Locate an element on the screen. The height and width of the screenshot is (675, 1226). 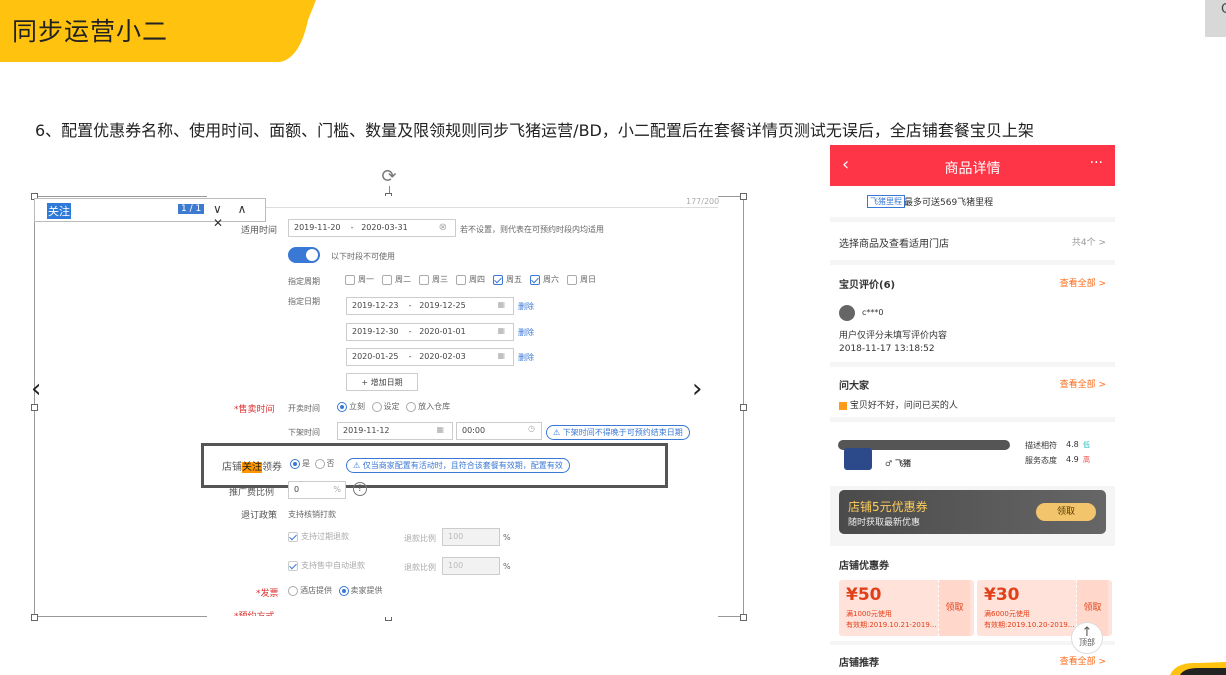
review-view-all: 查看全部 > is located at coordinates (1083, 282).